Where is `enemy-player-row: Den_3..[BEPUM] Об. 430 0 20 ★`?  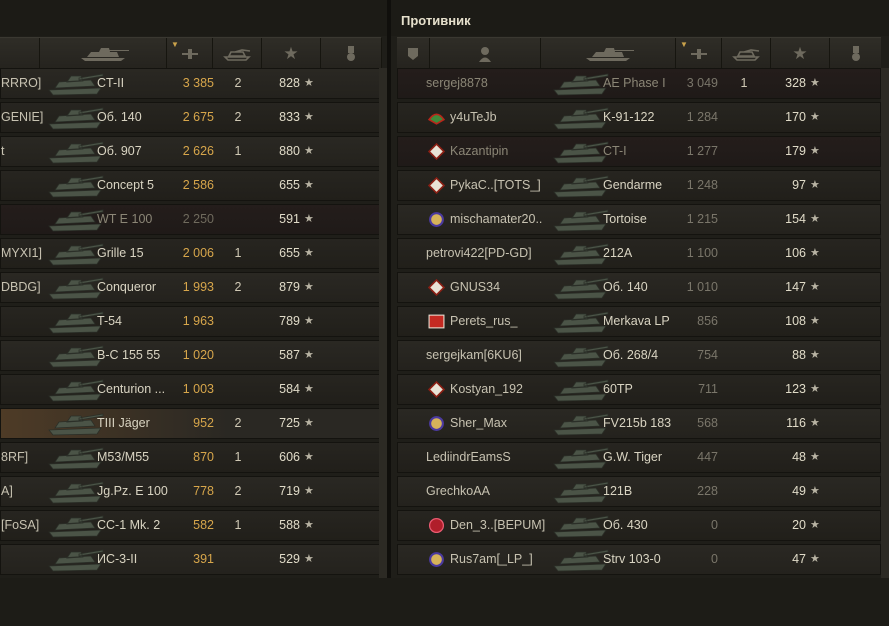 enemy-player-row: Den_3..[BEPUM] Об. 430 0 20 ★ is located at coordinates (639, 525).